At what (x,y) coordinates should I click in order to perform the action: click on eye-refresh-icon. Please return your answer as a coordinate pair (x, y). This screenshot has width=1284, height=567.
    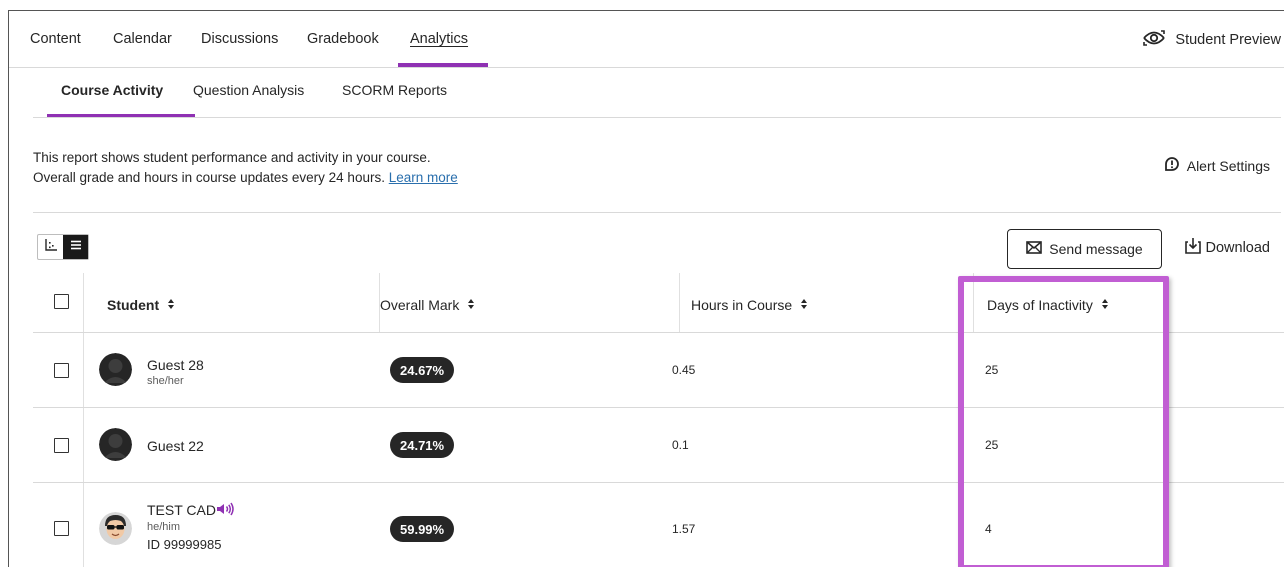
    Looking at the image, I should click on (1154, 40).